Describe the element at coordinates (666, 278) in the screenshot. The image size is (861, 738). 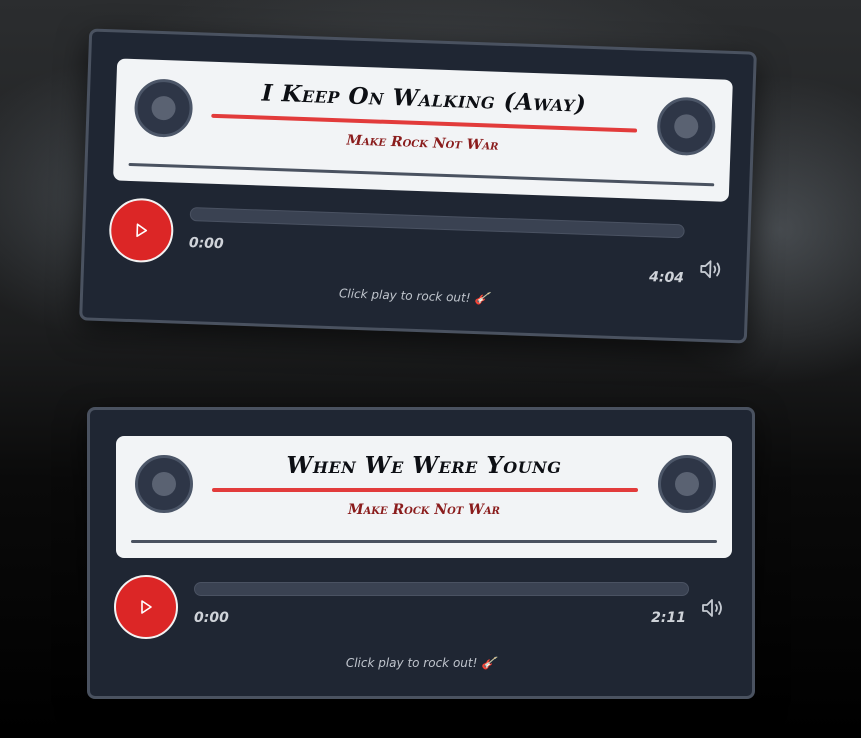
I see `duration: 4:04` at that location.